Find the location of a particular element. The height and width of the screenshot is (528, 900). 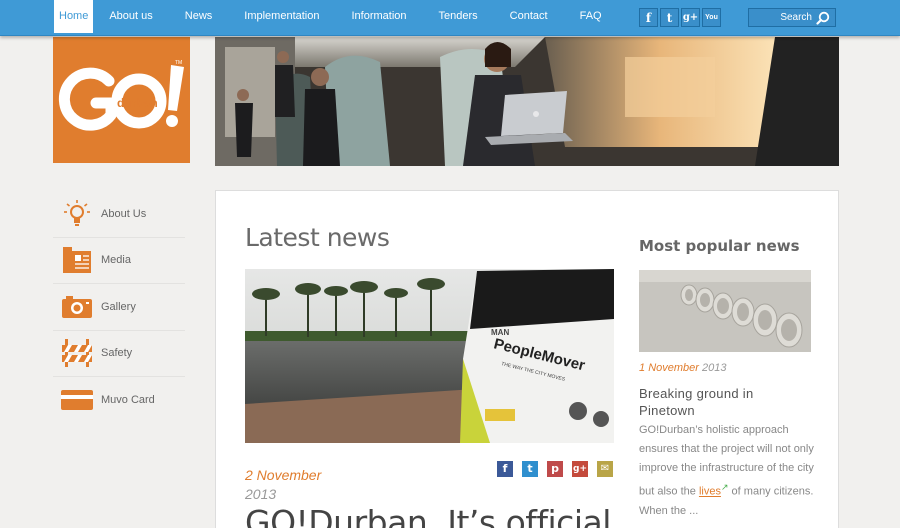

share-twitter-icon: t is located at coordinates (530, 469).